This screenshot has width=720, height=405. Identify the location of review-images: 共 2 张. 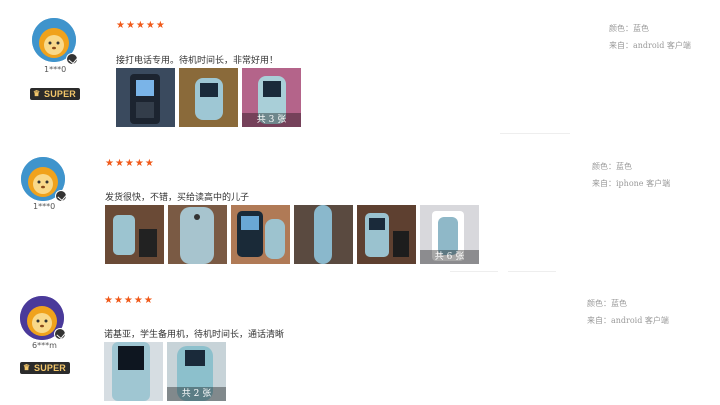
(165, 371).